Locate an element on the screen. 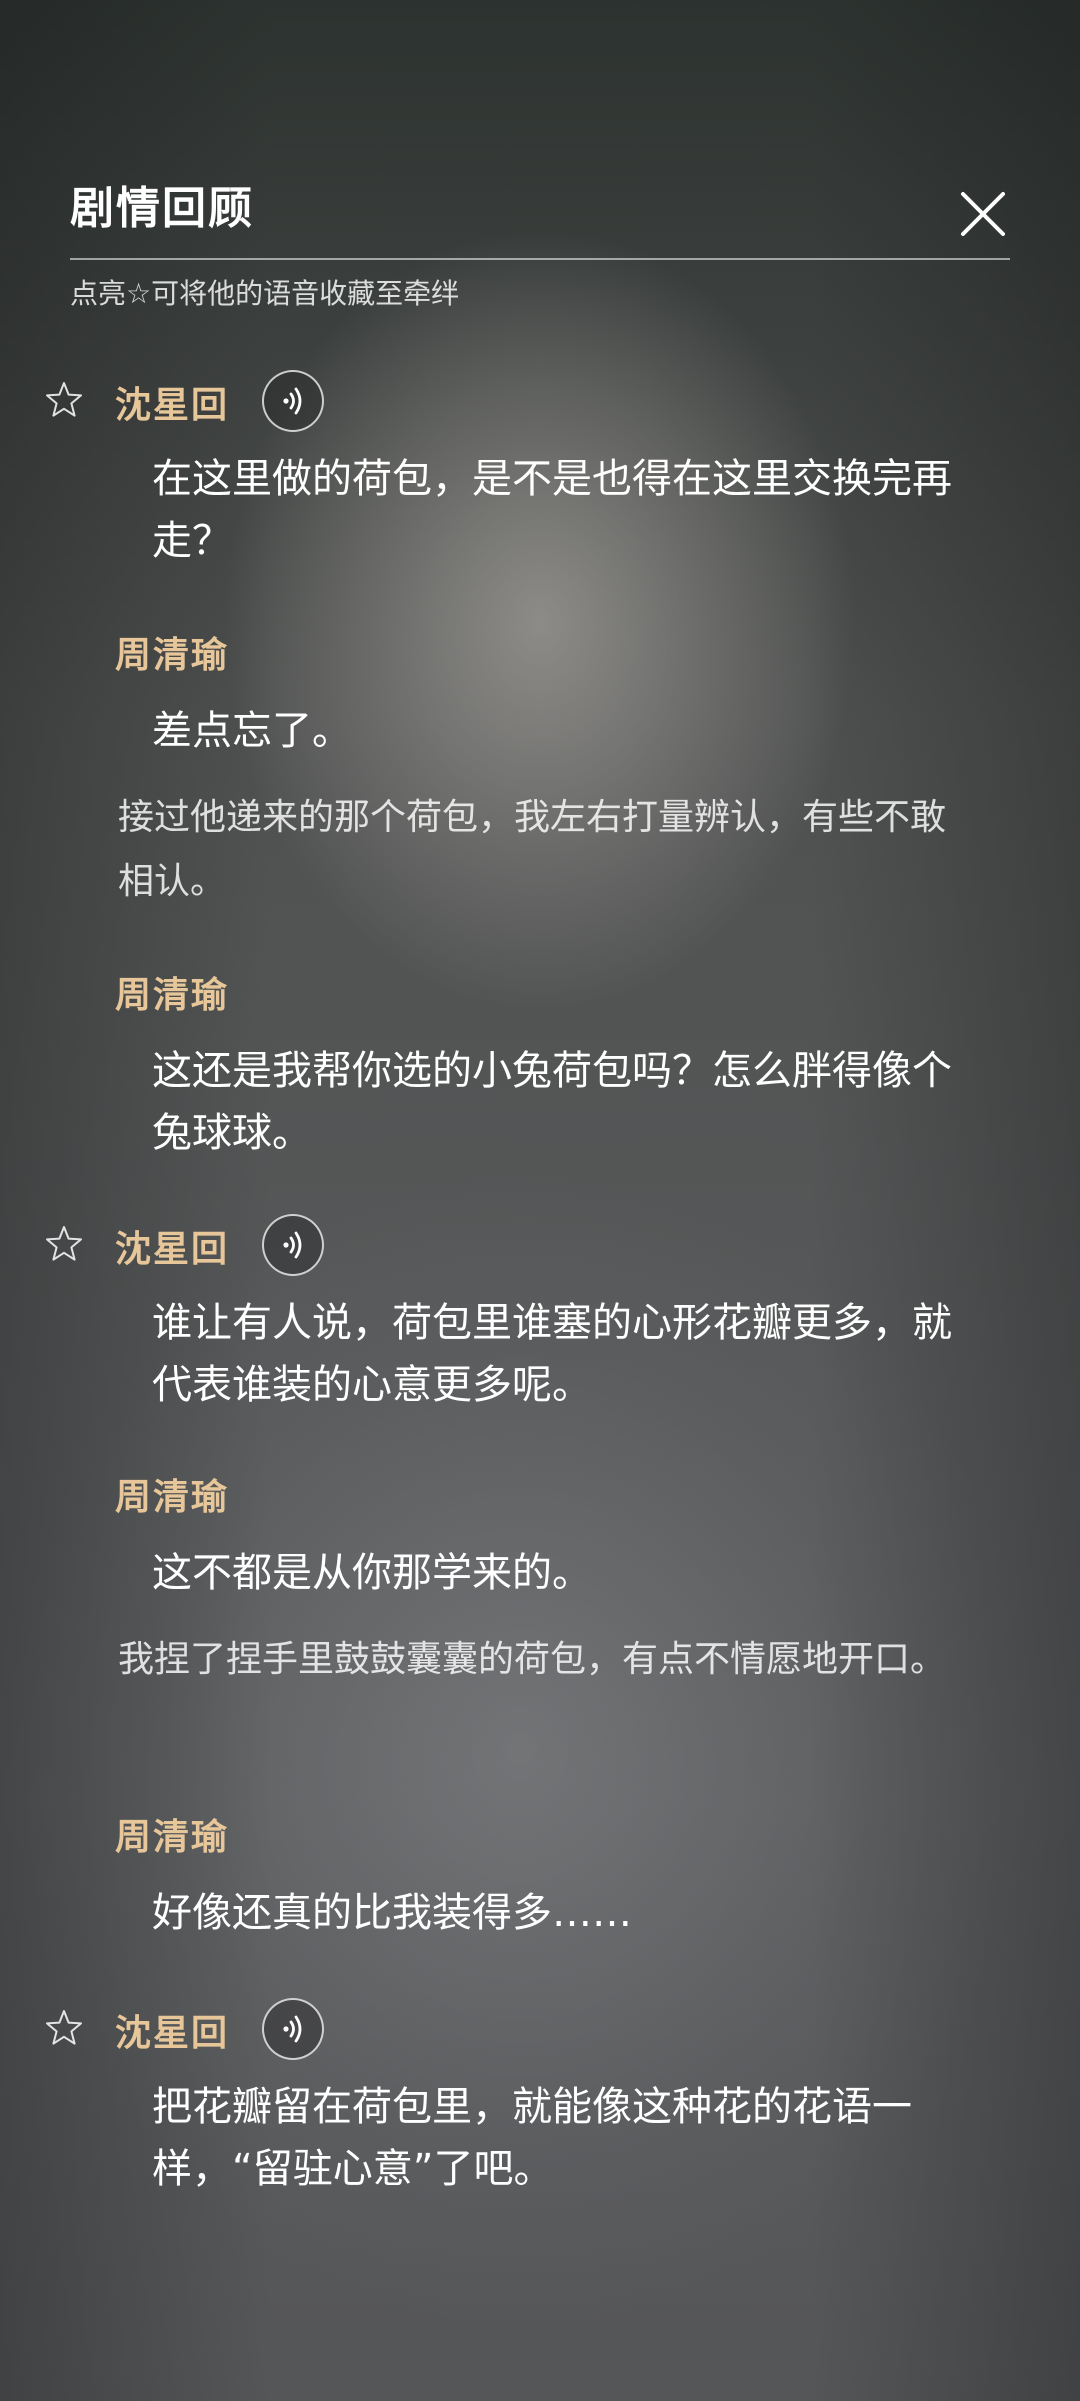  dialog-line: 差点忘了。 is located at coordinates (252, 731).